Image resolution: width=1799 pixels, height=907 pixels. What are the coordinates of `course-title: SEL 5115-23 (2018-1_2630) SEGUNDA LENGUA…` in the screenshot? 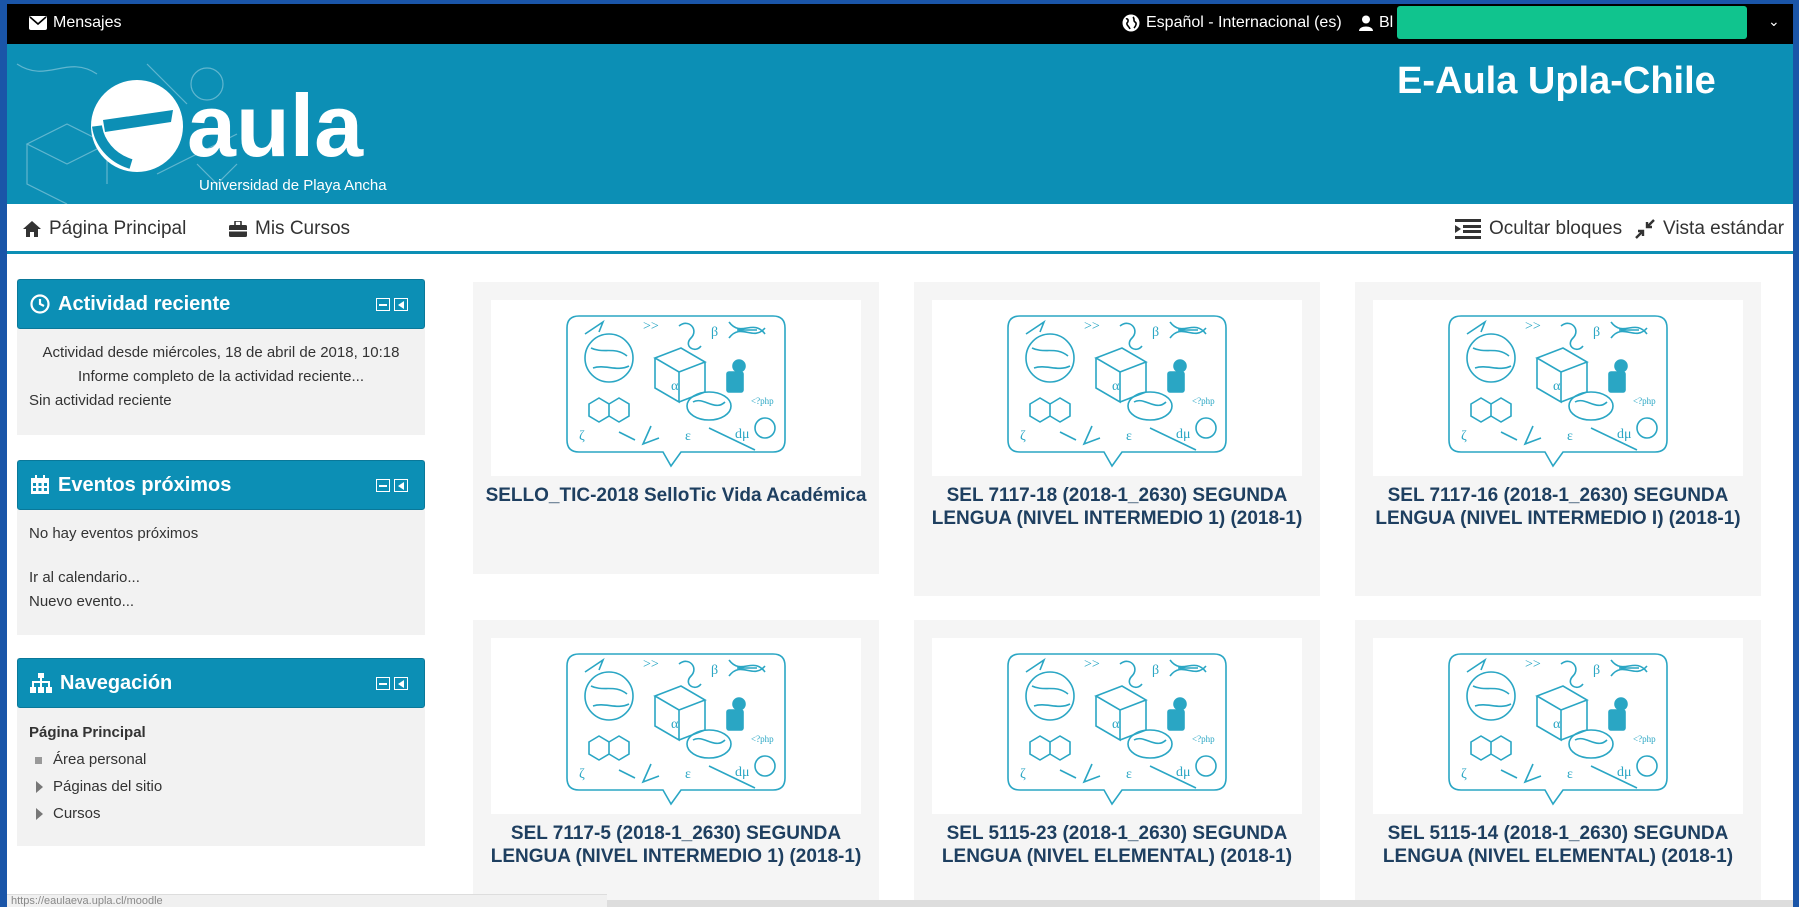 It's located at (1117, 845).